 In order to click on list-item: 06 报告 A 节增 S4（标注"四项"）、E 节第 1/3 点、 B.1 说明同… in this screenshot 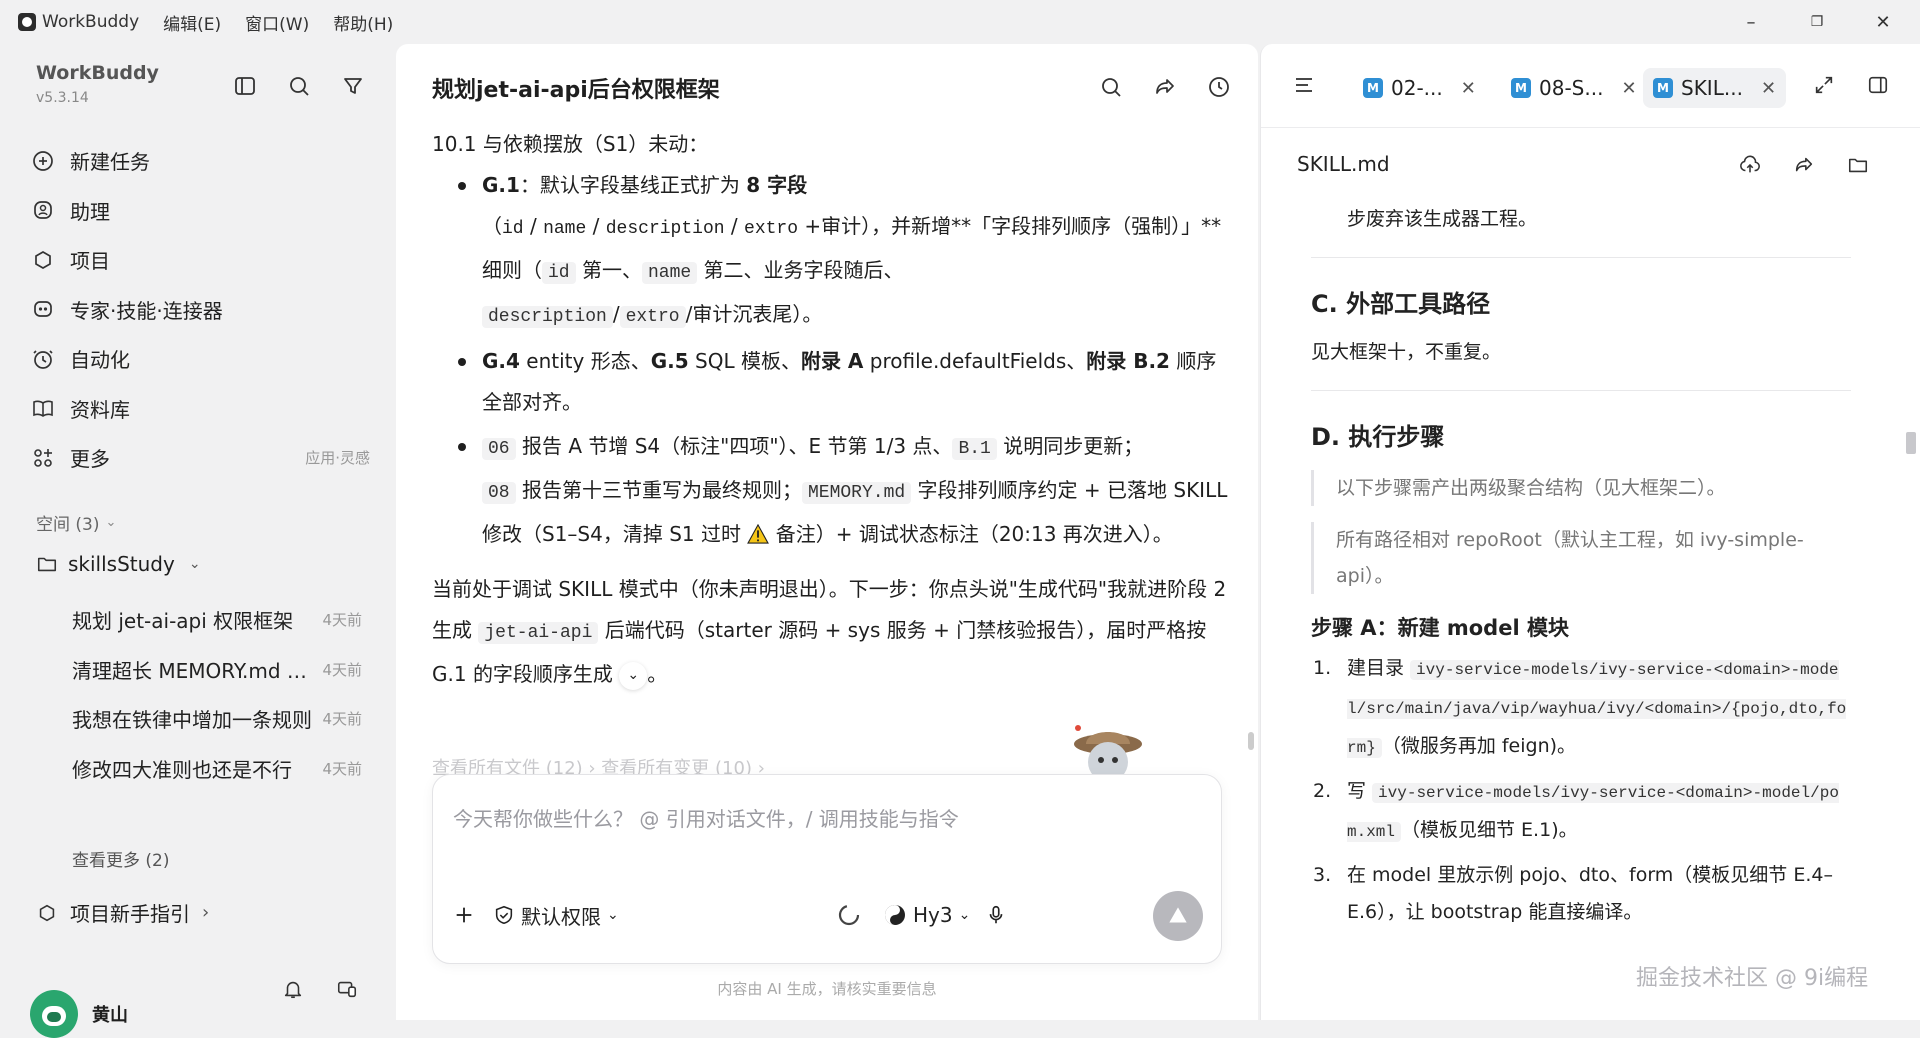, I will do `click(832, 490)`.